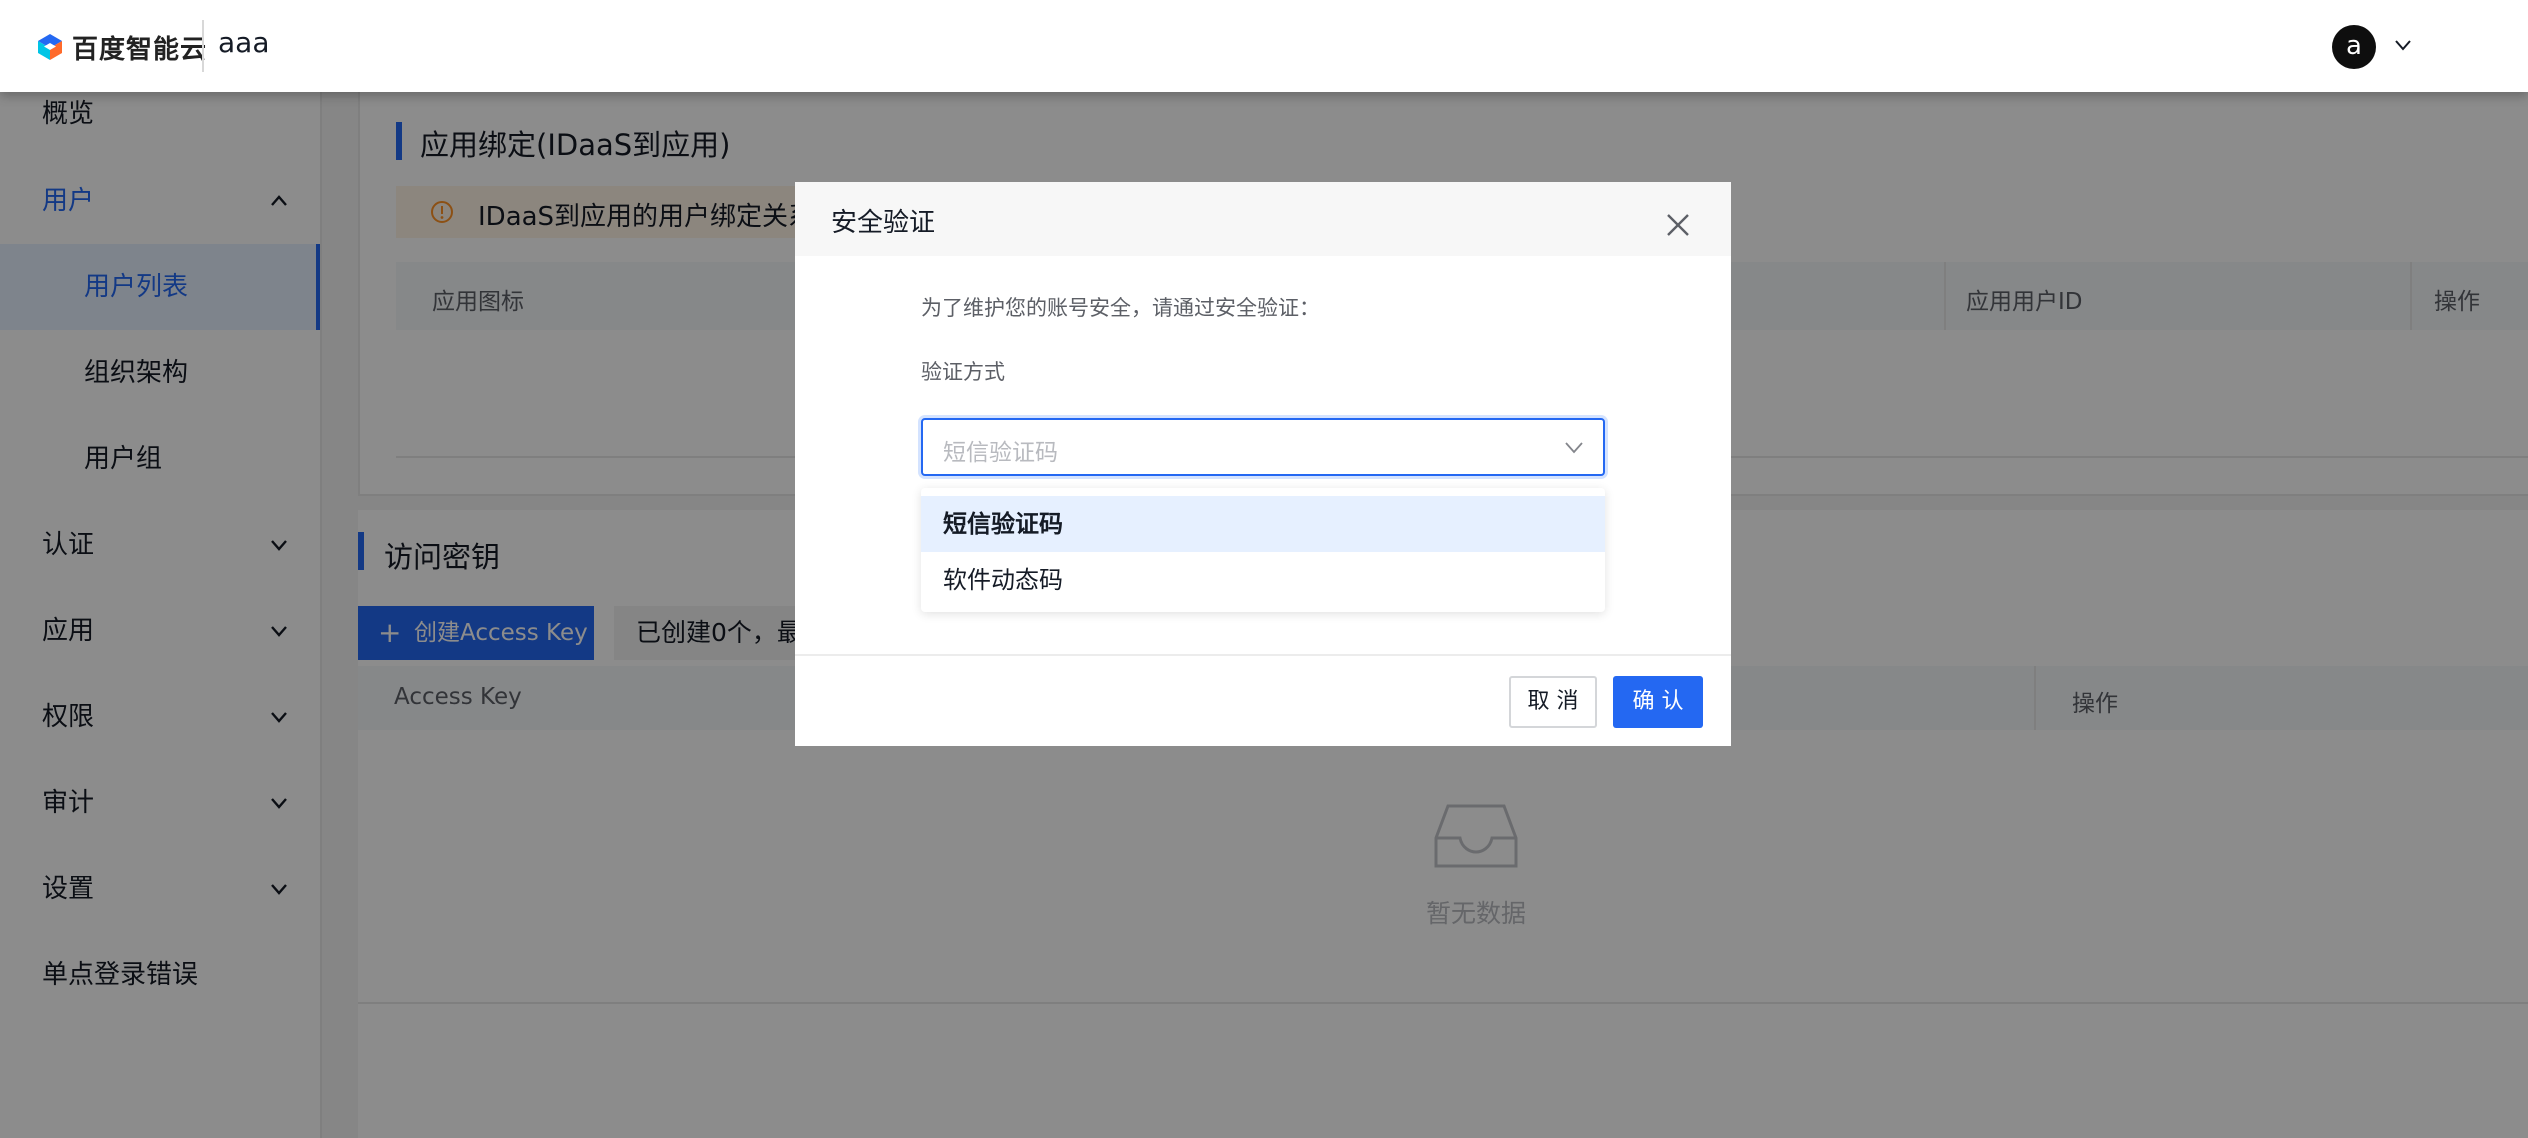 The image size is (2528, 1138). Describe the element at coordinates (883, 223) in the screenshot. I see `dialog-title: 安全验证` at that location.